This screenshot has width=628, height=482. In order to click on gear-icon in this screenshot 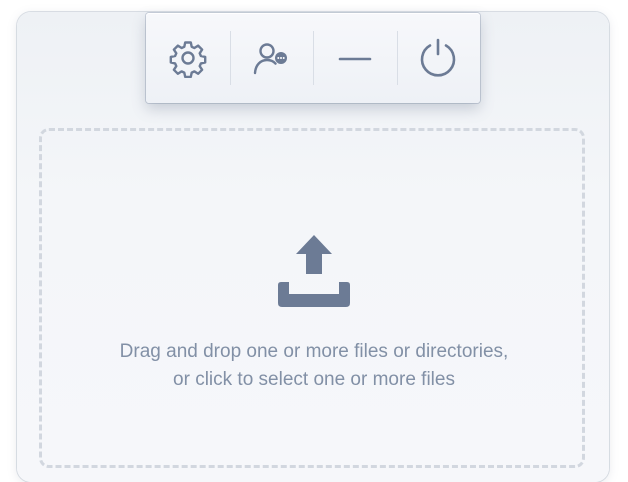, I will do `click(188, 59)`.